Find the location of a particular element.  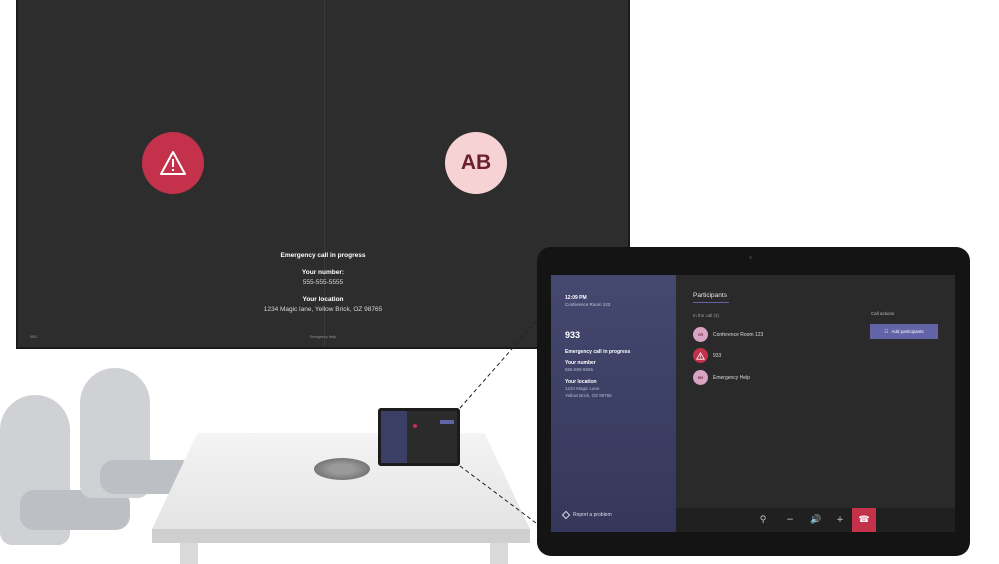

participant-row: CR Conference Room 123 is located at coordinates (728, 334).